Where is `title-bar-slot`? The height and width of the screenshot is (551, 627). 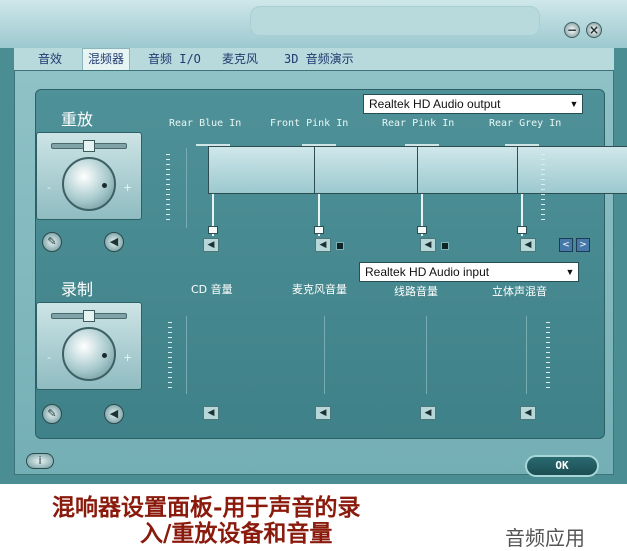 title-bar-slot is located at coordinates (395, 21).